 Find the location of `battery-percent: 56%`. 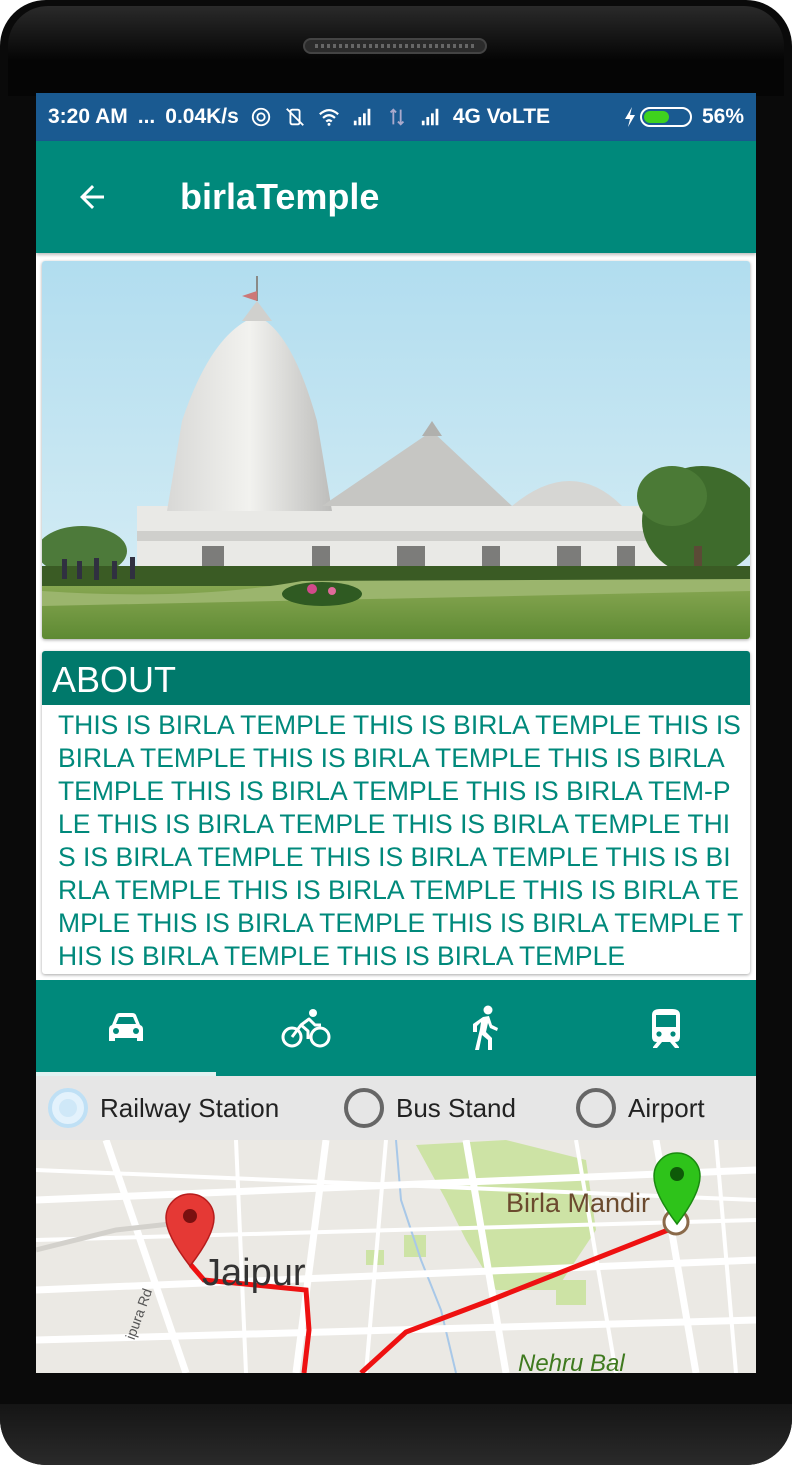

battery-percent: 56% is located at coordinates (722, 116).